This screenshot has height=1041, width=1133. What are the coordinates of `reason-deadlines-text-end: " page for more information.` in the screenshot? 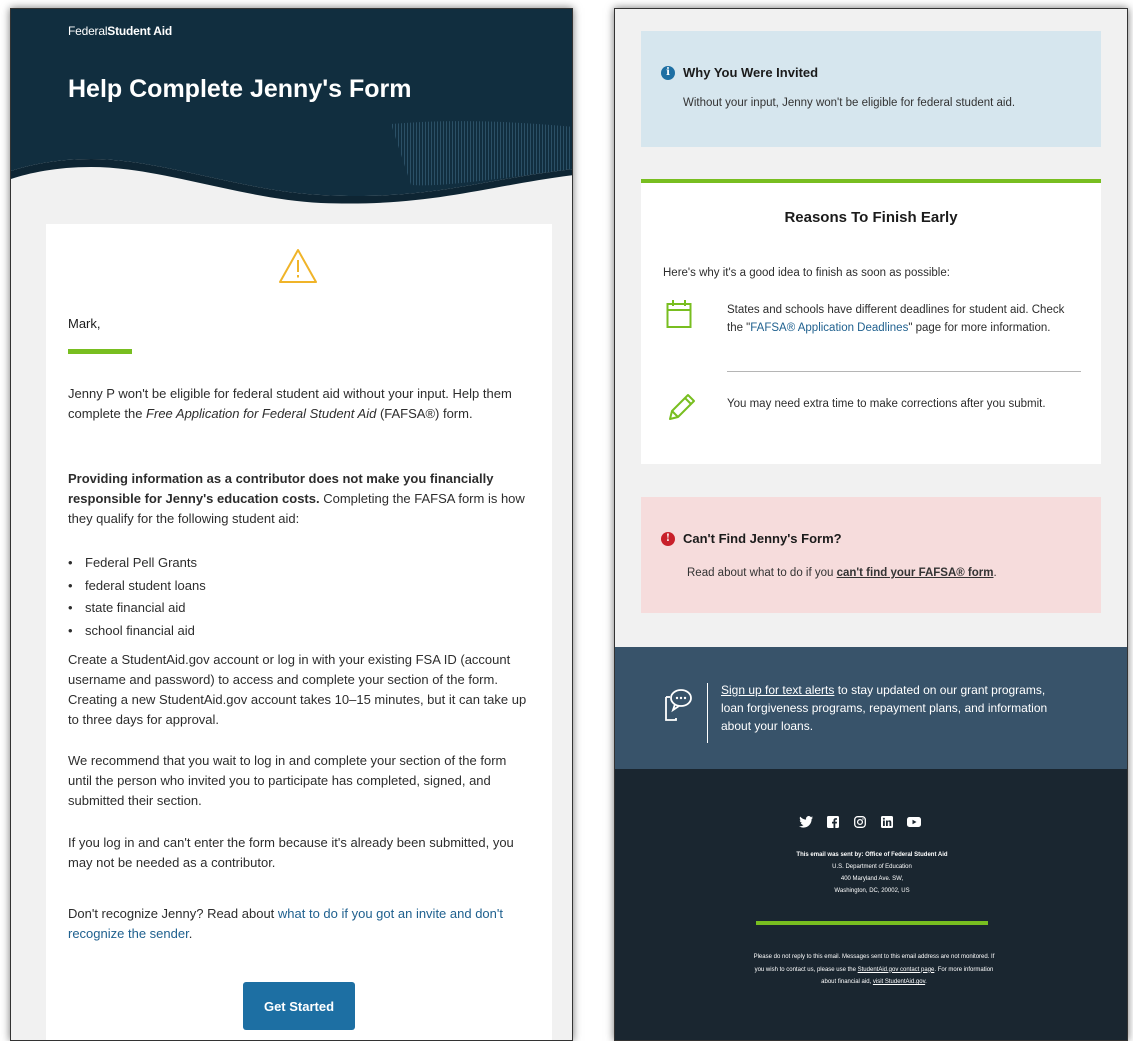 It's located at (979, 328).